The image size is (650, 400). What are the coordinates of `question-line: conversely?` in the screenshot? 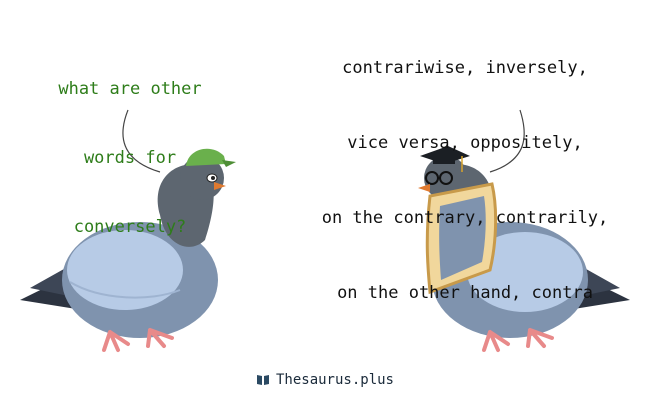 It's located at (130, 227).